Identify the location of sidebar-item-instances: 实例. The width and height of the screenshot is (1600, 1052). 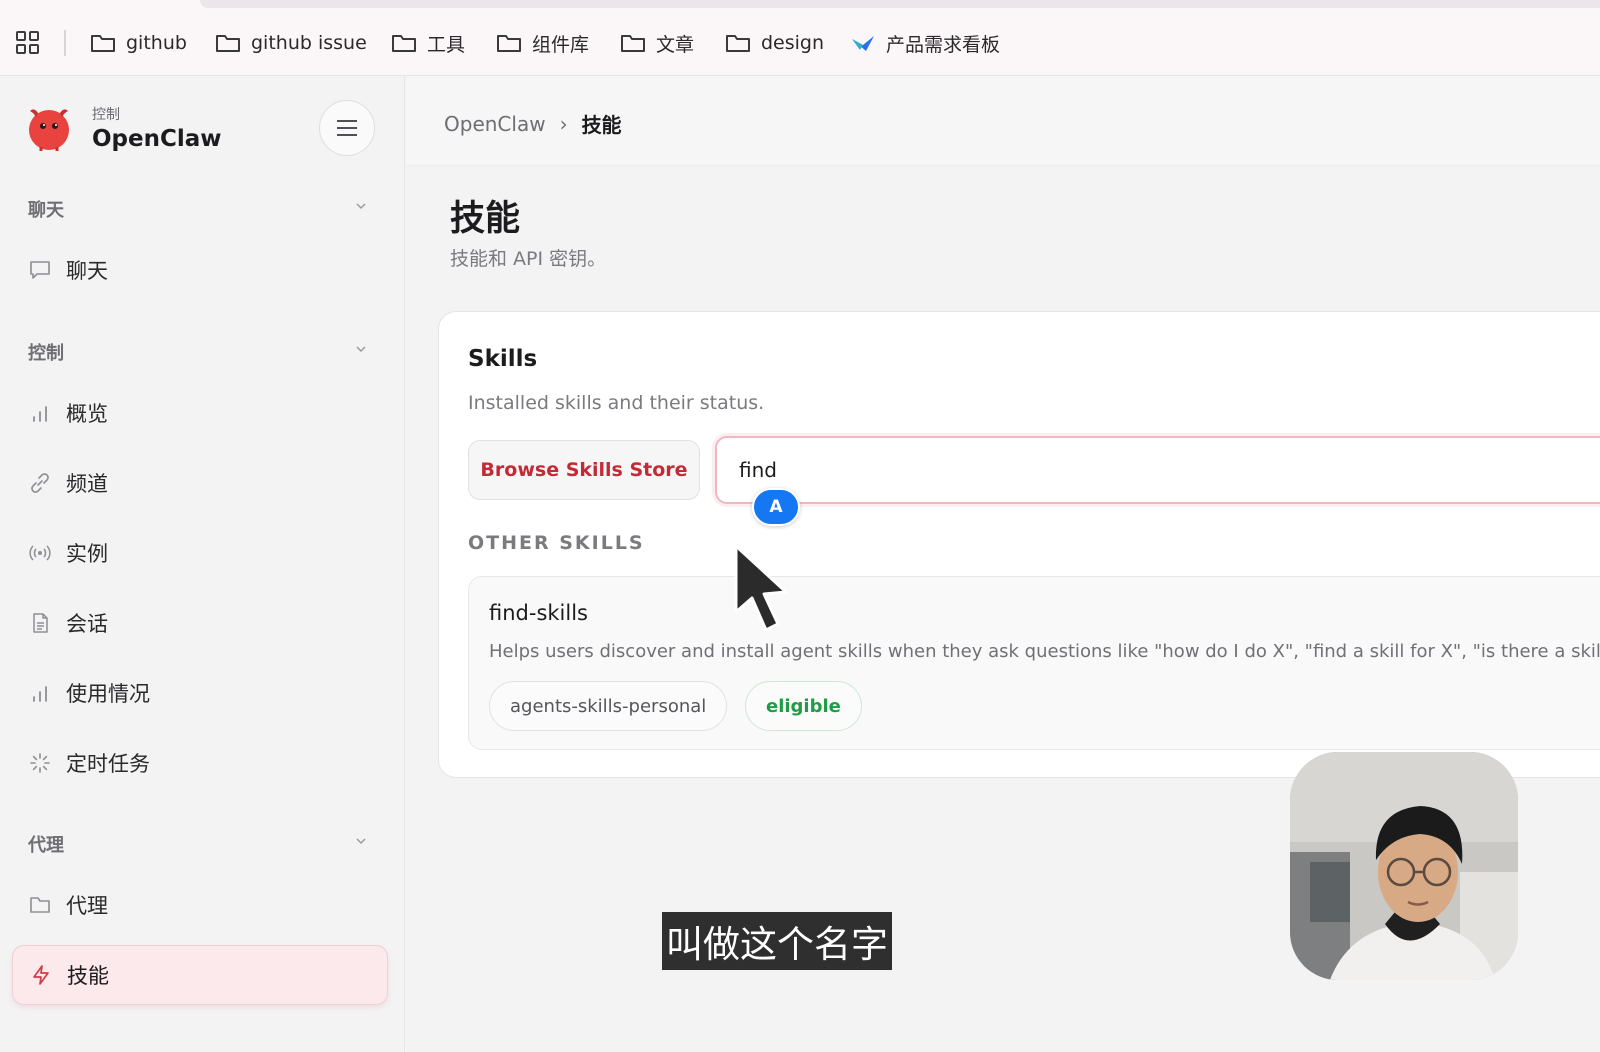
(200, 553).